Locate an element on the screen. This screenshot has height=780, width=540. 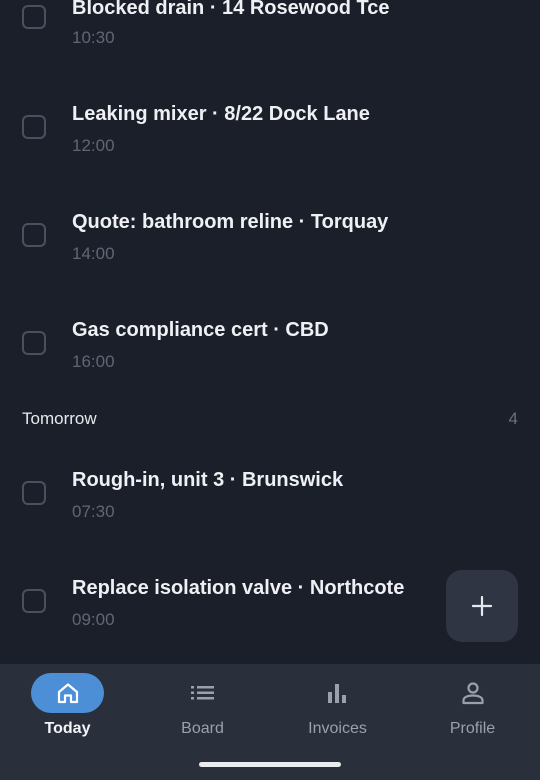
nav-label: Profile is located at coordinates (472, 728).